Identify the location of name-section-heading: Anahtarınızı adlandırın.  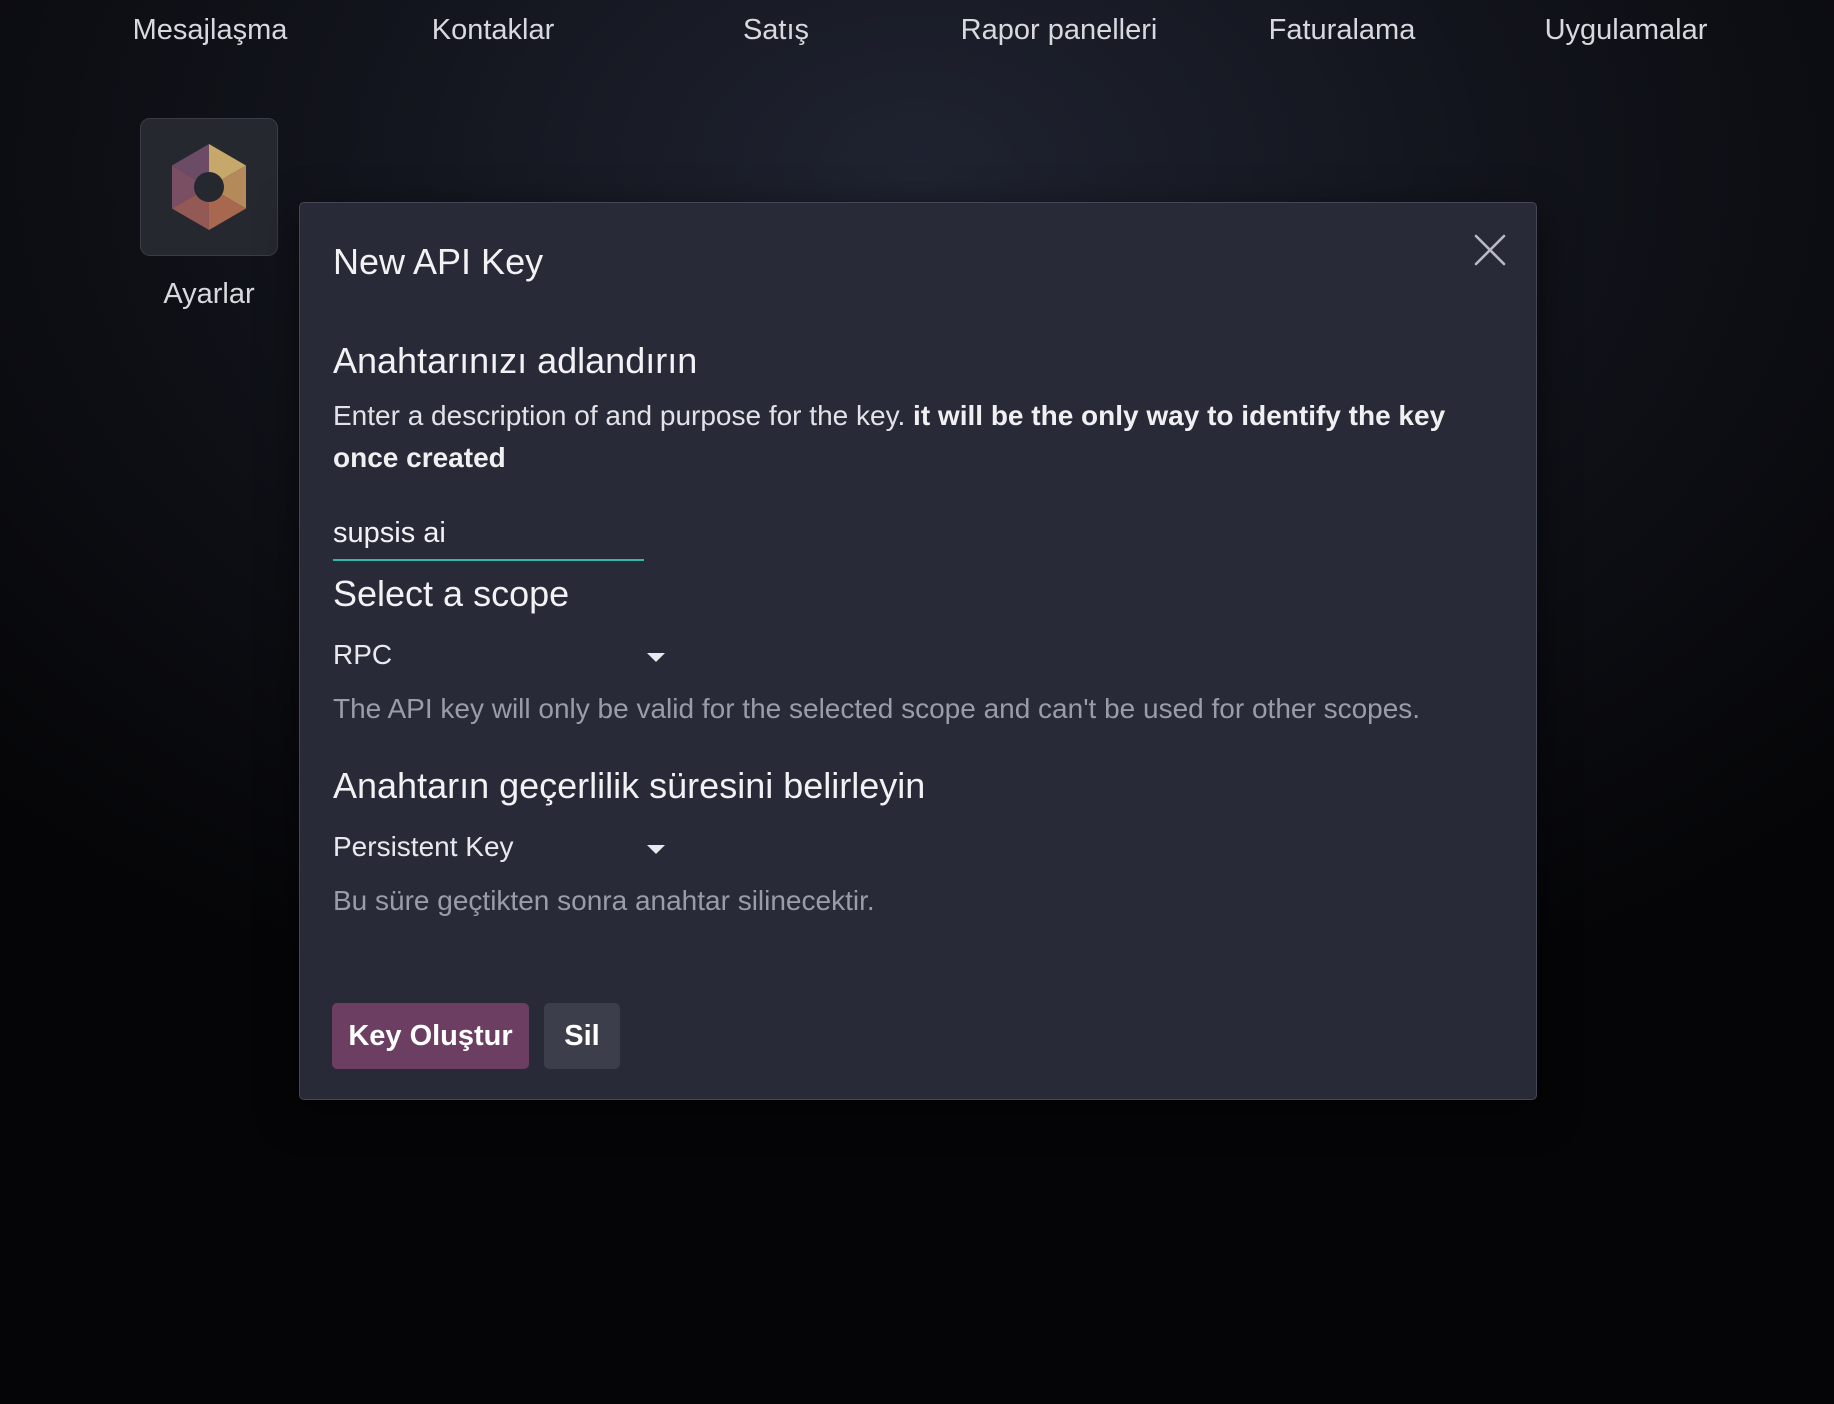
(515, 360).